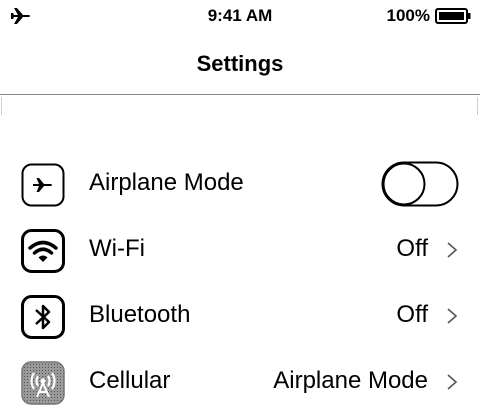 The width and height of the screenshot is (480, 414). Describe the element at coordinates (420, 184) in the screenshot. I see `airplane-mode-toggle` at that location.